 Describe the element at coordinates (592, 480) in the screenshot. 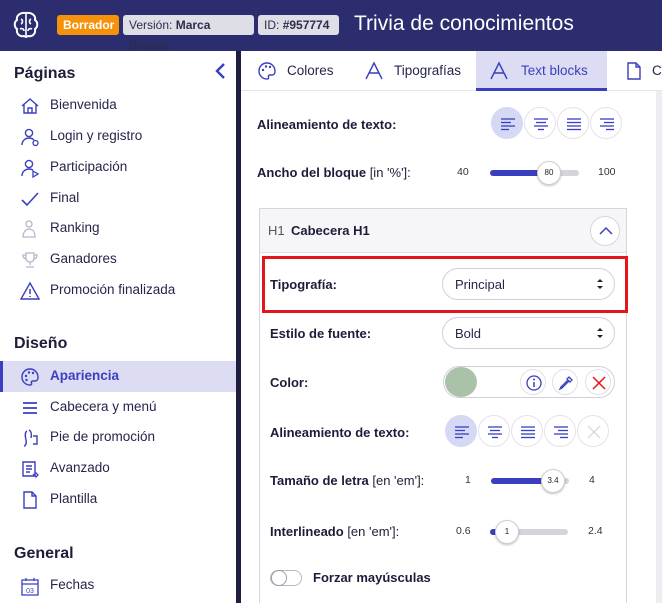

I see `slider-max: 4` at that location.